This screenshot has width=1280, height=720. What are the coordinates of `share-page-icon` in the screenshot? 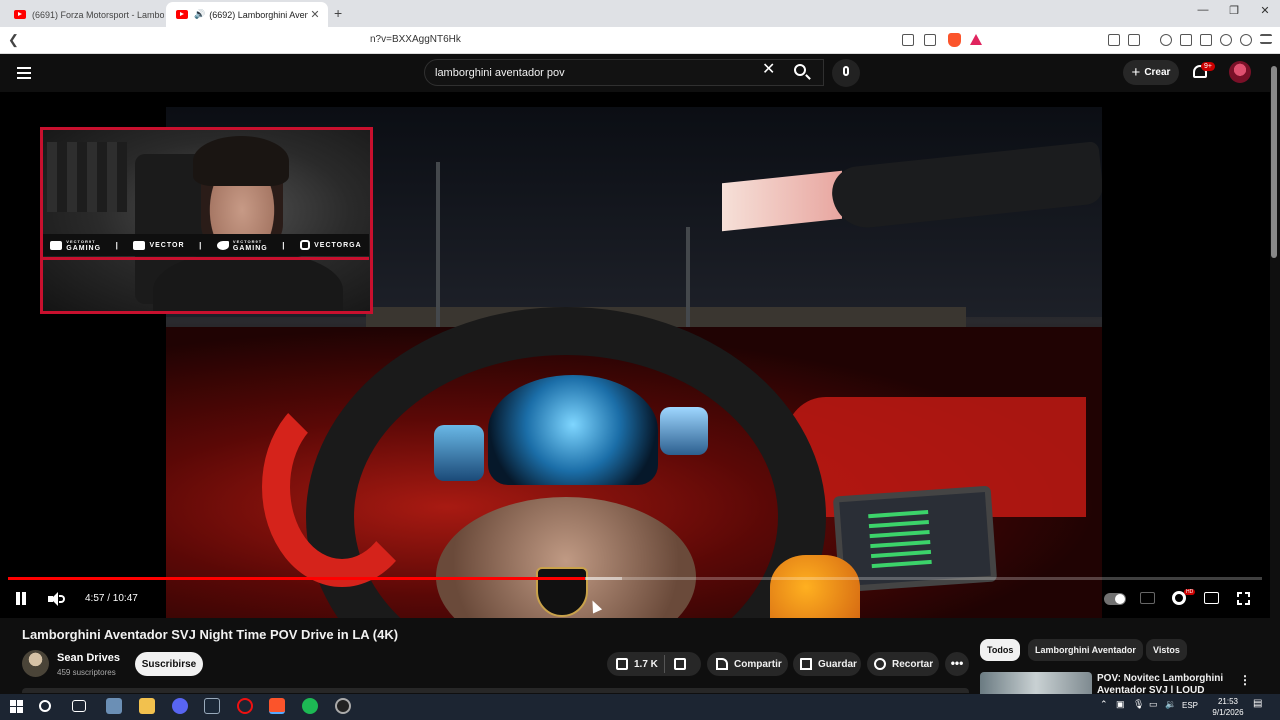 It's located at (930, 40).